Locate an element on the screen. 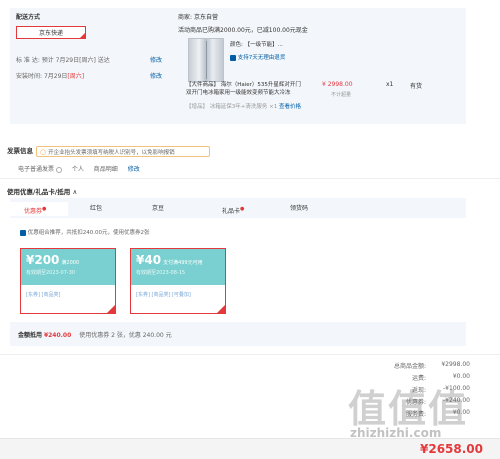 Image resolution: width=500 pixels, height=459 pixels. arrival-value: 预计 7月29日[周六] 送达 is located at coordinates (75, 60).